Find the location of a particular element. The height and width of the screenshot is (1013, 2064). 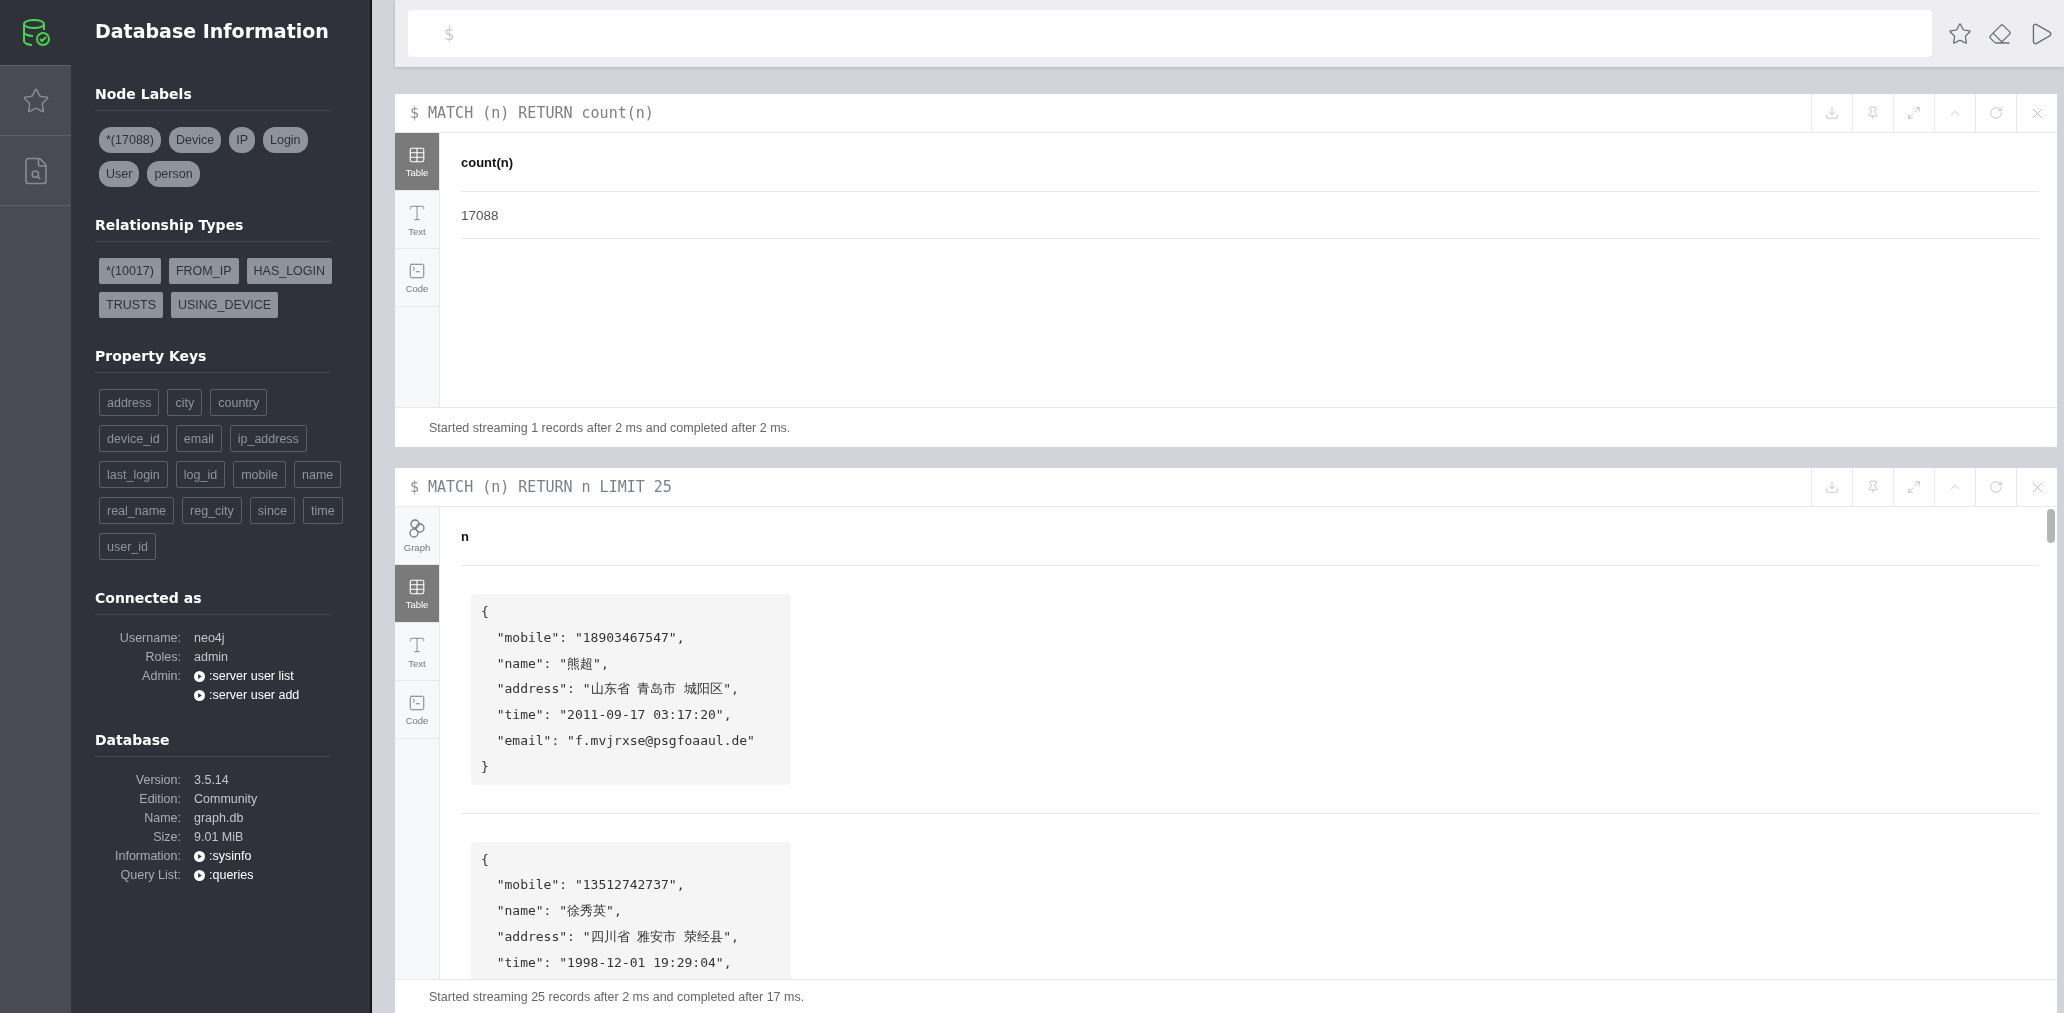

query-text: MATCH (n) RETURN n LIMIT 25 is located at coordinates (550, 487).